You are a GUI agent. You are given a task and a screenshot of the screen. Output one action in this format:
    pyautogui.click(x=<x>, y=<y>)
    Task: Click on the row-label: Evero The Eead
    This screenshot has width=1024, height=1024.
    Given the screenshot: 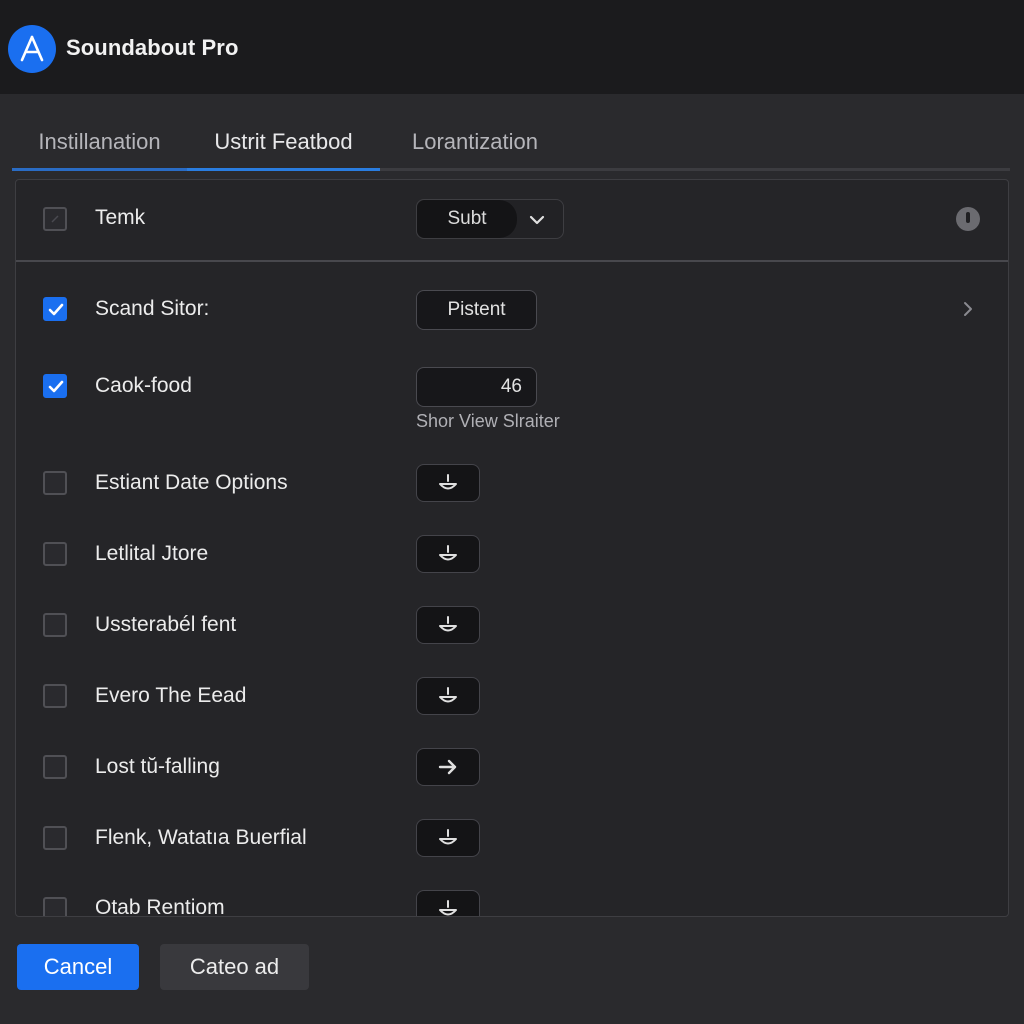 What is the action you would take?
    pyautogui.click(x=171, y=695)
    